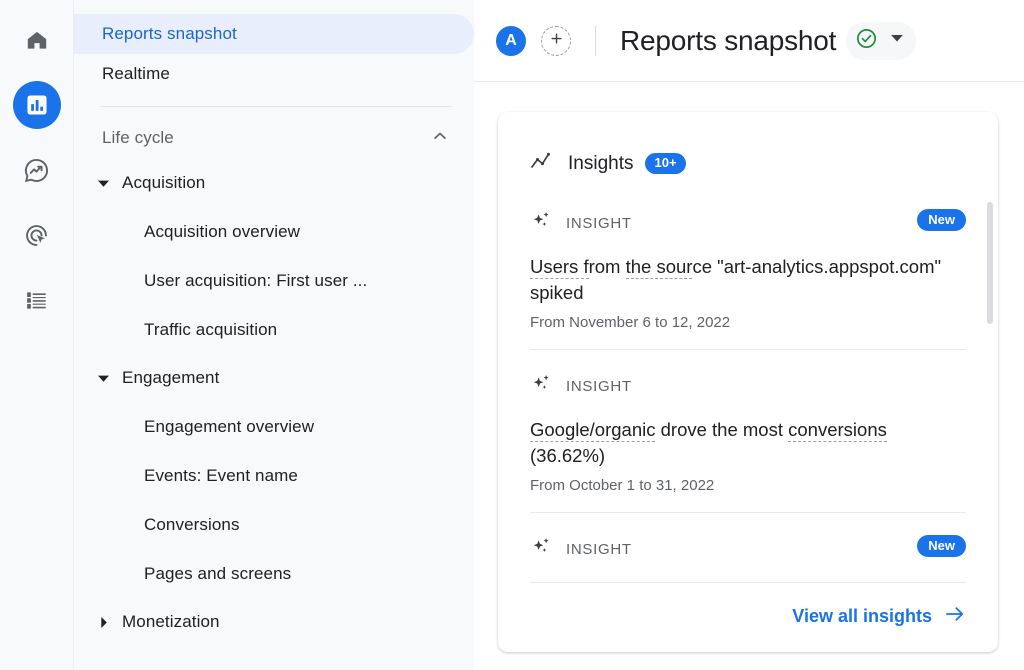 Image resolution: width=1024 pixels, height=670 pixels. What do you see at coordinates (593, 431) in the screenshot?
I see `insight-term-hint: Google/organic` at bounding box center [593, 431].